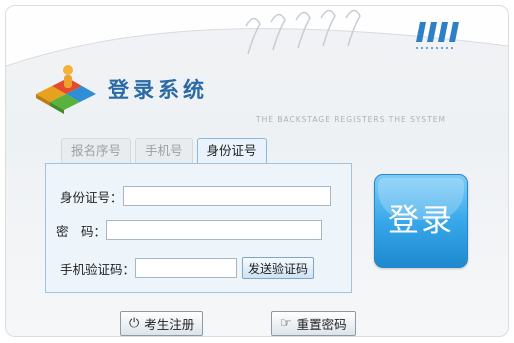 The width and height of the screenshot is (514, 343). I want to click on tab-phone-number: 手机号, so click(164, 150).